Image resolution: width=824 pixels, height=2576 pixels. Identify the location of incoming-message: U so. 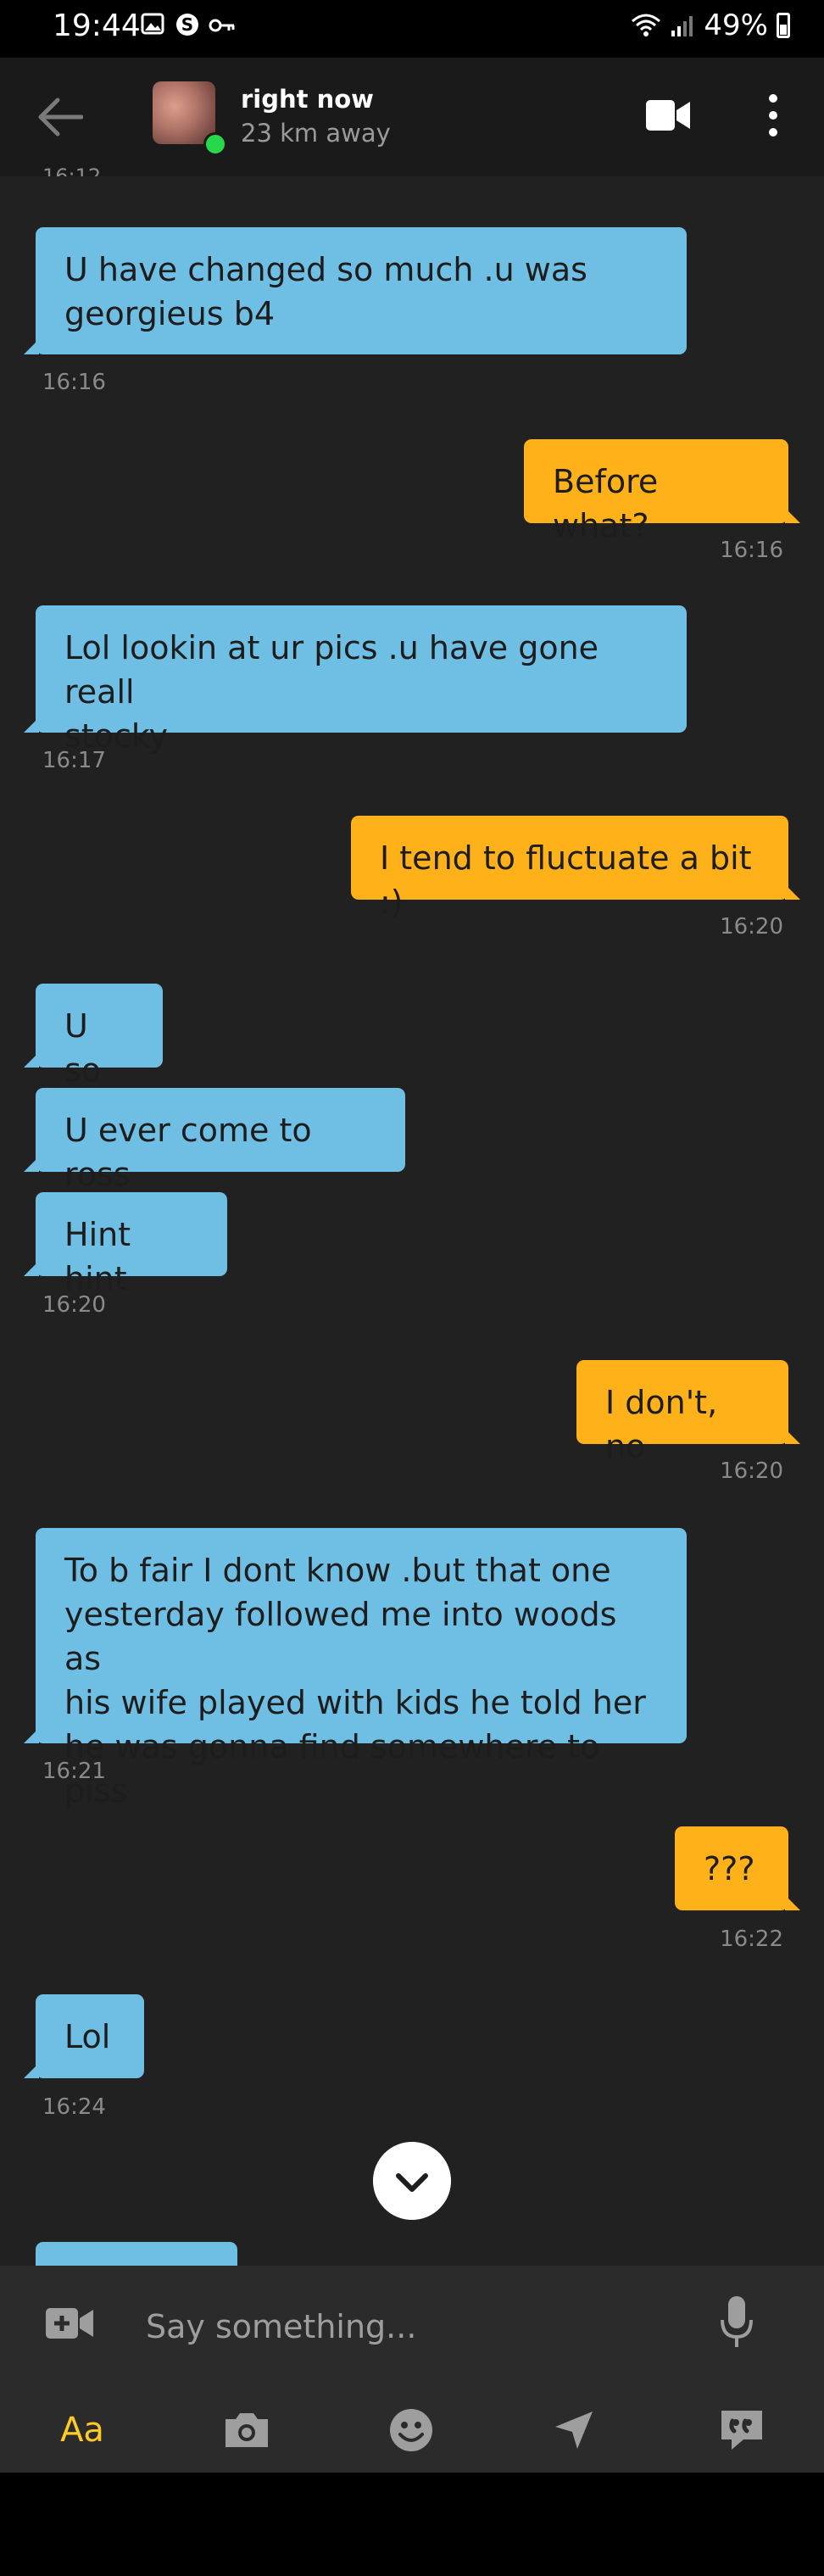
(93, 1036).